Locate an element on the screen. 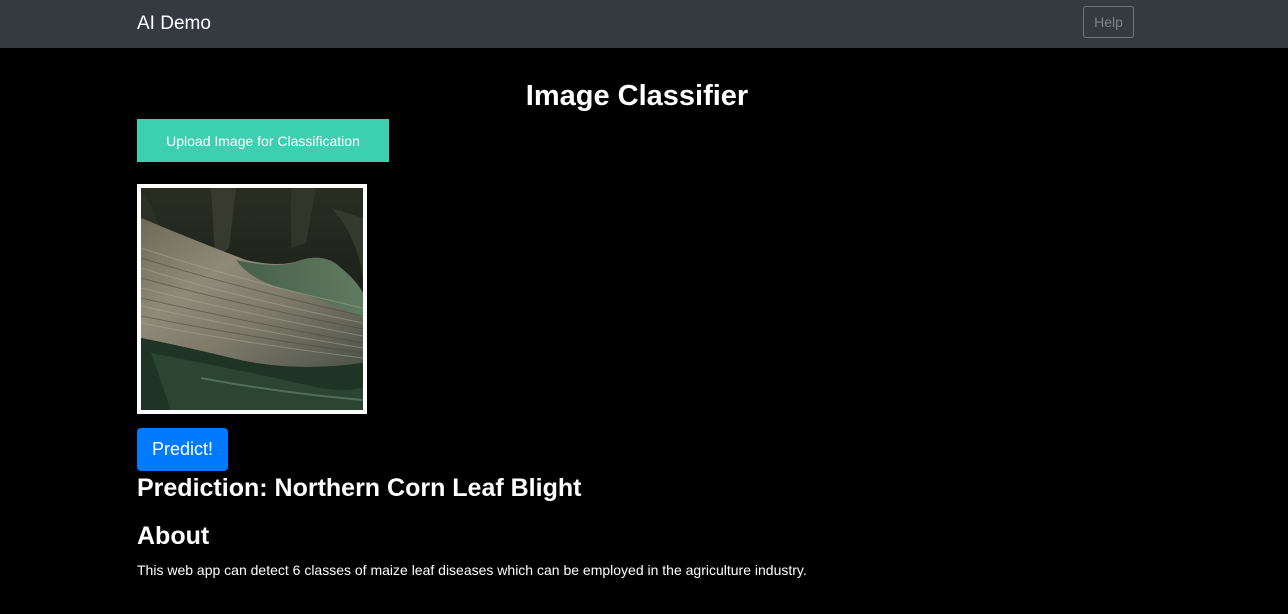 The width and height of the screenshot is (1288, 614). prediction-result: Prediction: Northern Corn Leaf Blight is located at coordinates (359, 488).